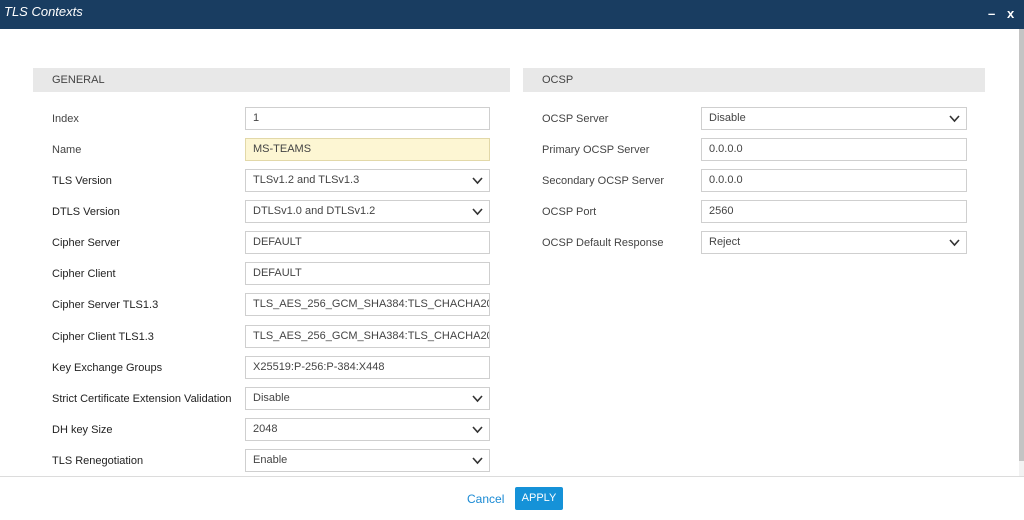  Describe the element at coordinates (271, 398) in the screenshot. I see `strict-cert-ext-validation-value: Disable` at that location.